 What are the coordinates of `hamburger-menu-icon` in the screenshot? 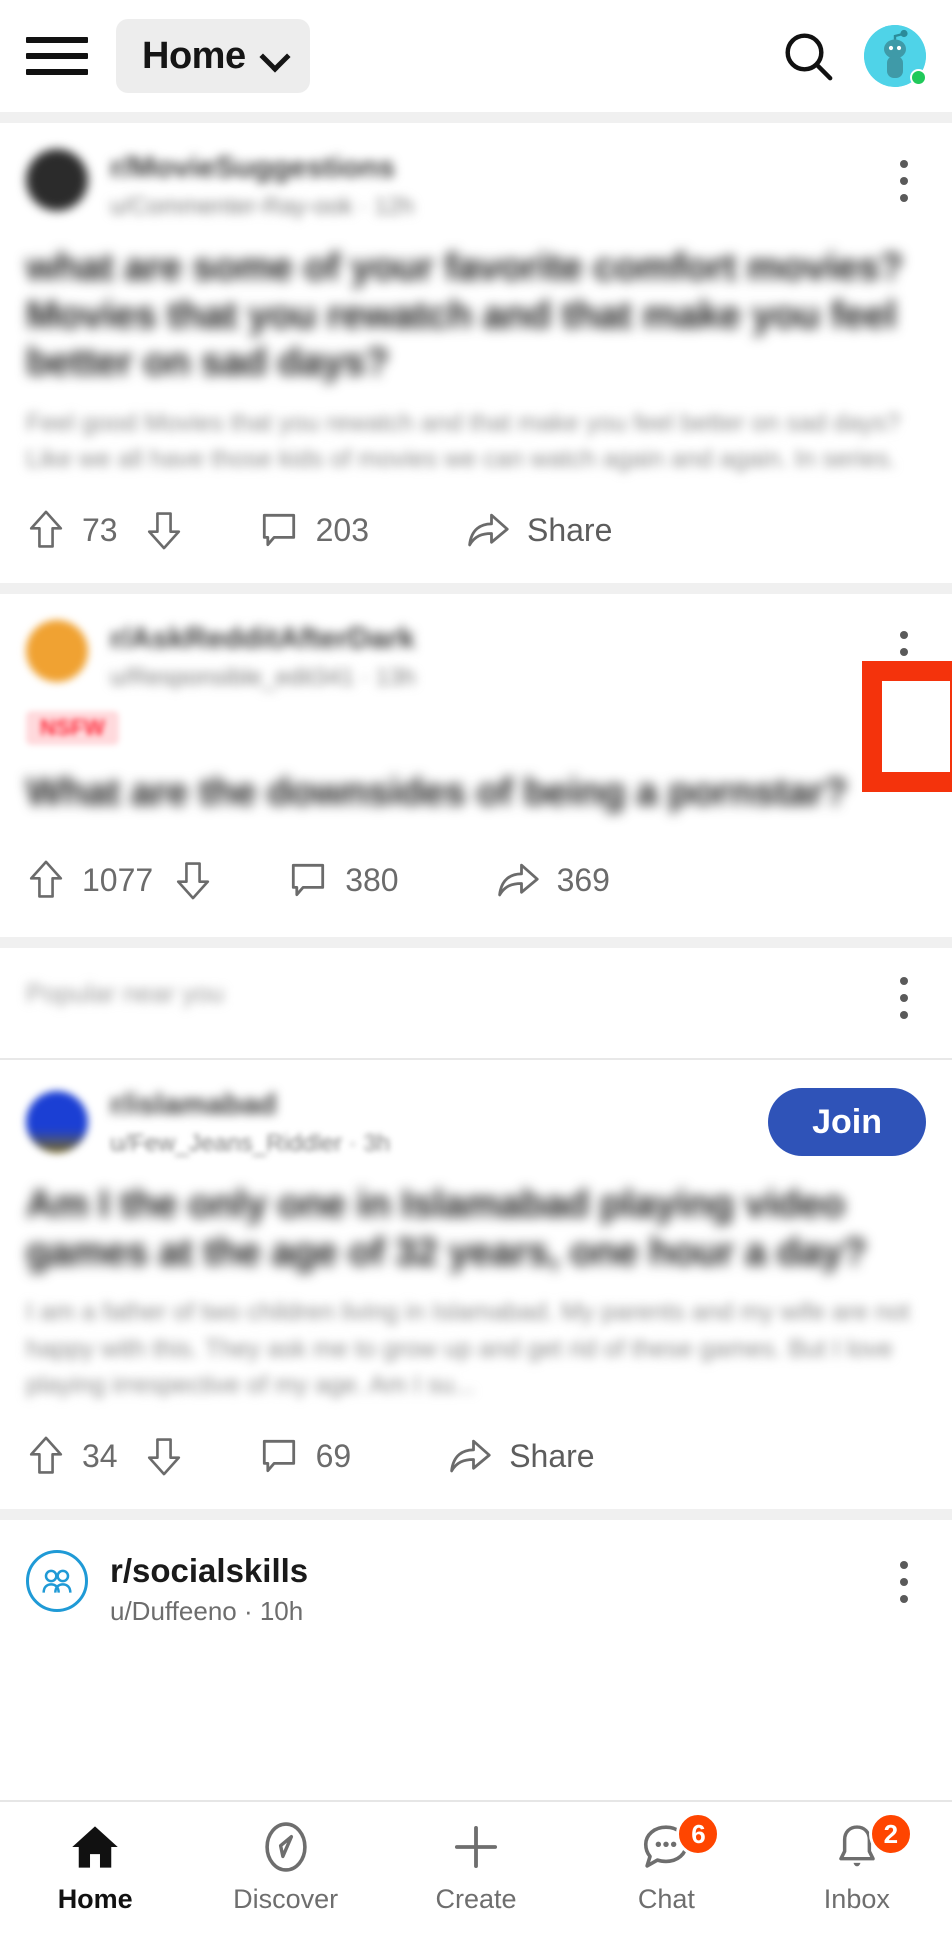 It's located at (57, 56).